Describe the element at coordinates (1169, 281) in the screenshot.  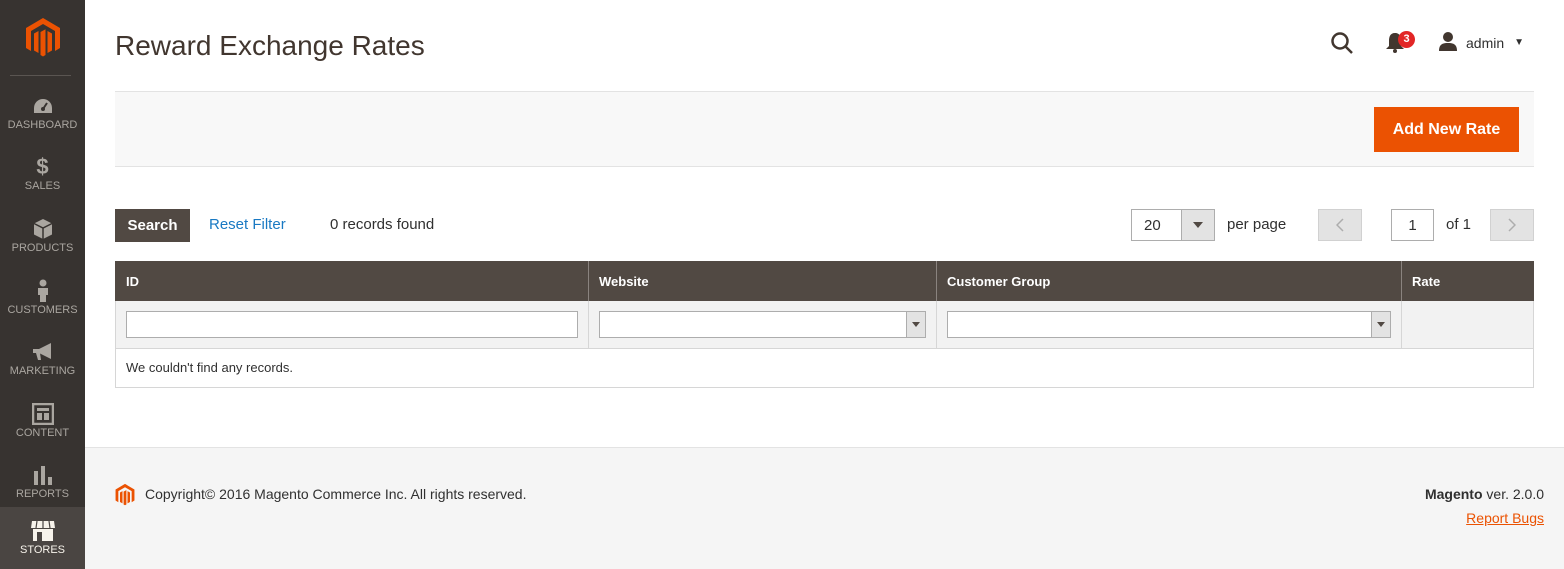
I see `column-header-customer-group: Customer Group` at that location.